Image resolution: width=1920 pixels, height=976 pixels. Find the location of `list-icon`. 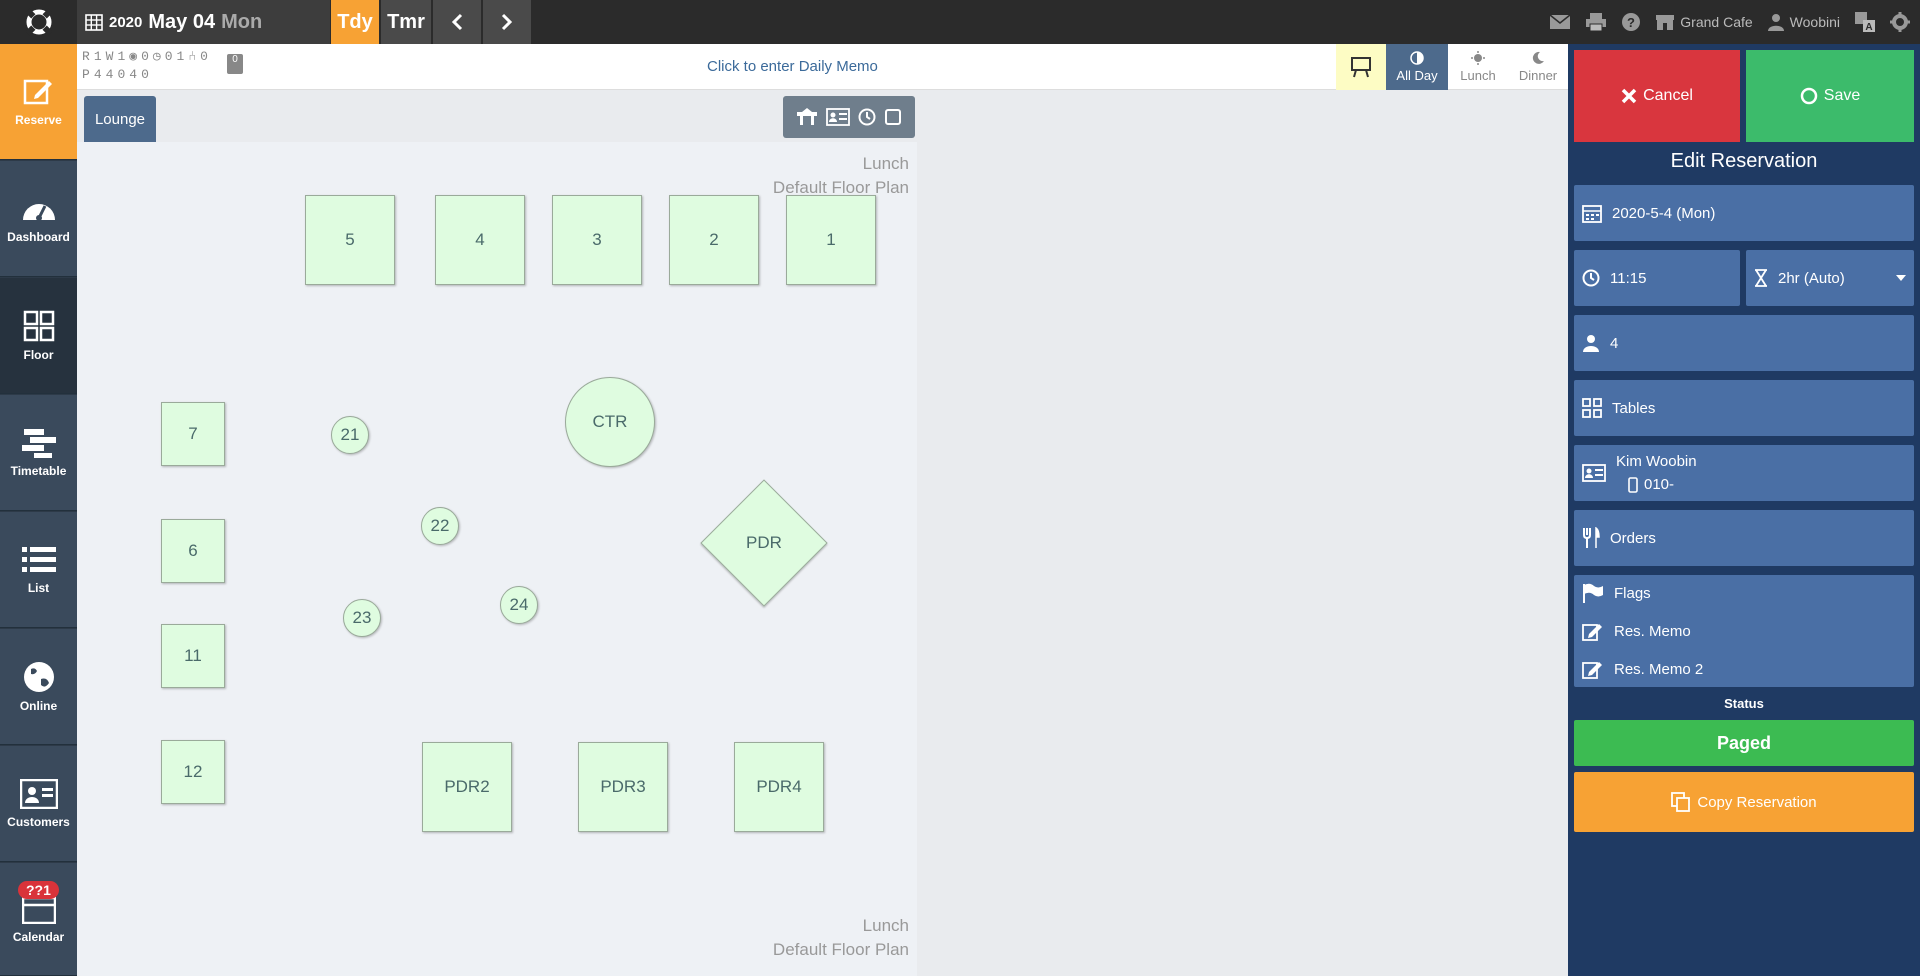

list-icon is located at coordinates (38, 559).